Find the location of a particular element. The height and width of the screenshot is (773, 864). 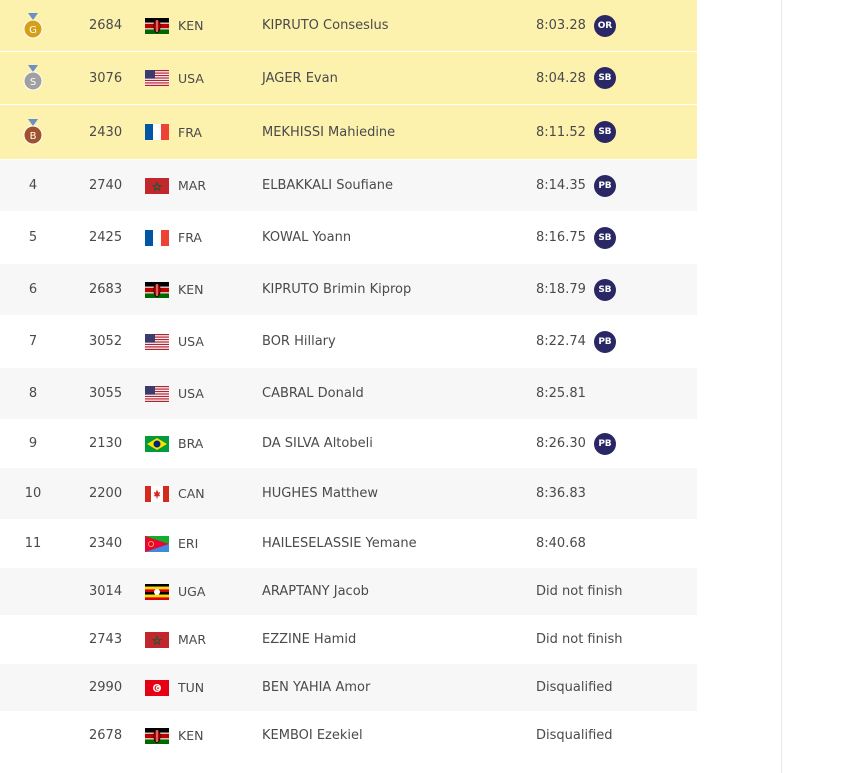

result-cell: 8:25.81 is located at coordinates (561, 393).